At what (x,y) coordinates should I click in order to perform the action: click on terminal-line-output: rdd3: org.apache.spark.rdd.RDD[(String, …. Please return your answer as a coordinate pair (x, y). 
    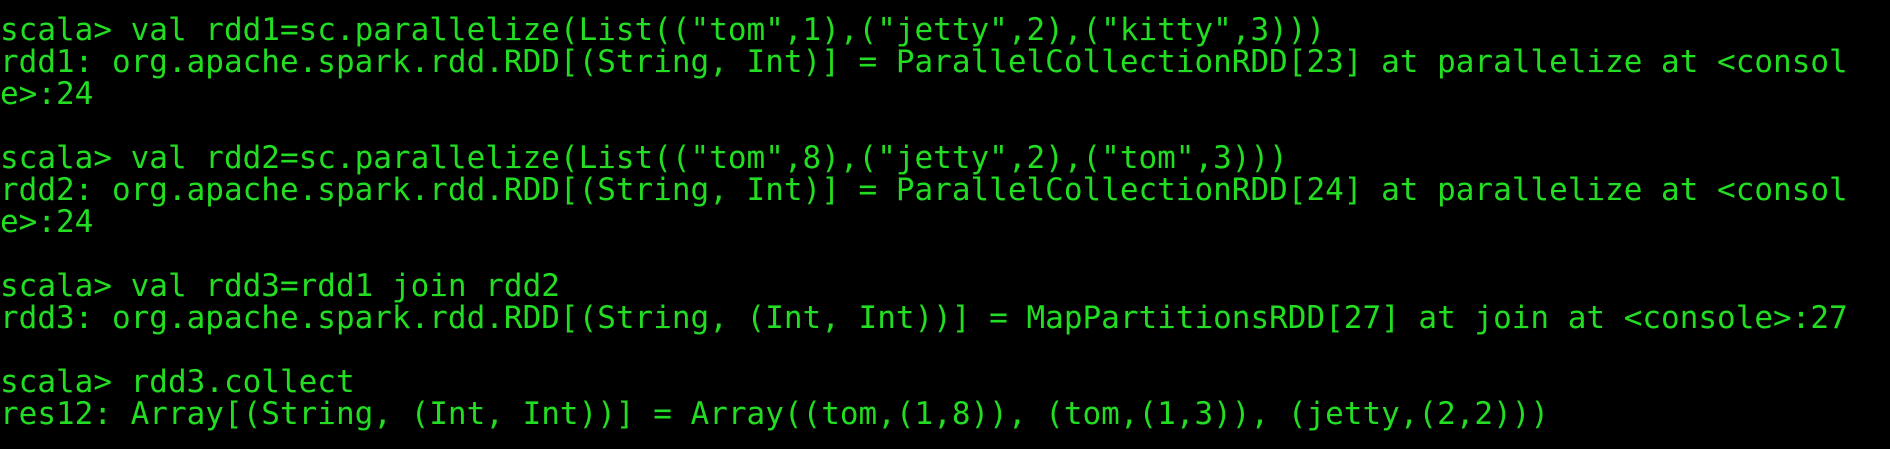
    Looking at the image, I should click on (924, 318).